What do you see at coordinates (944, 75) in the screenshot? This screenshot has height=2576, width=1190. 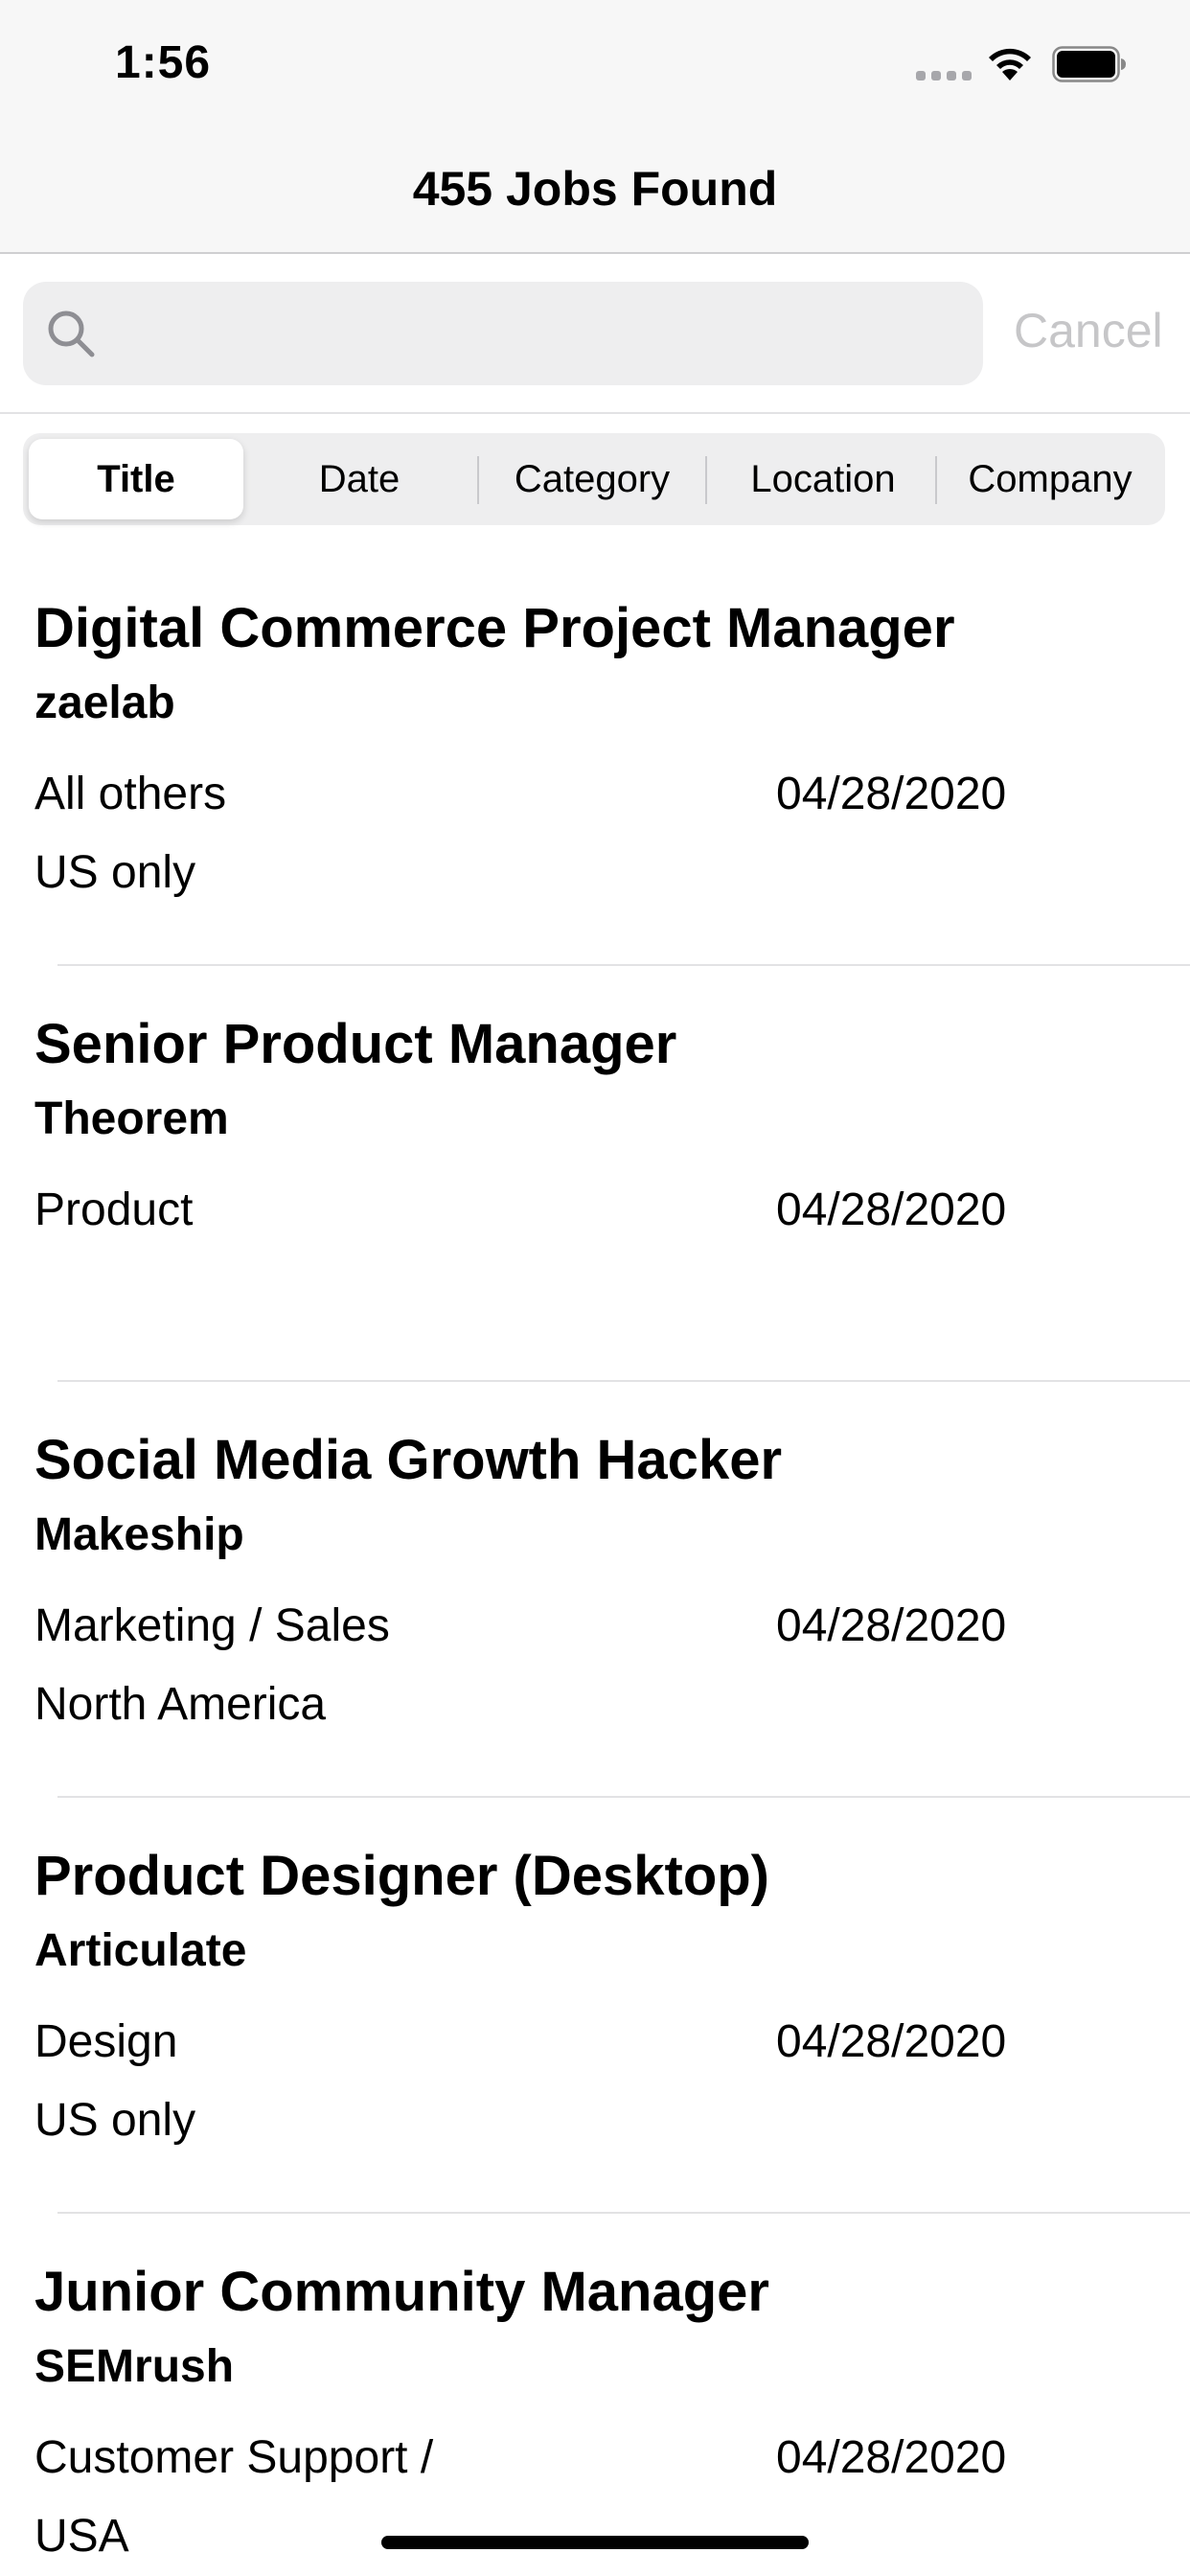 I see `cellular-signal-icon` at bounding box center [944, 75].